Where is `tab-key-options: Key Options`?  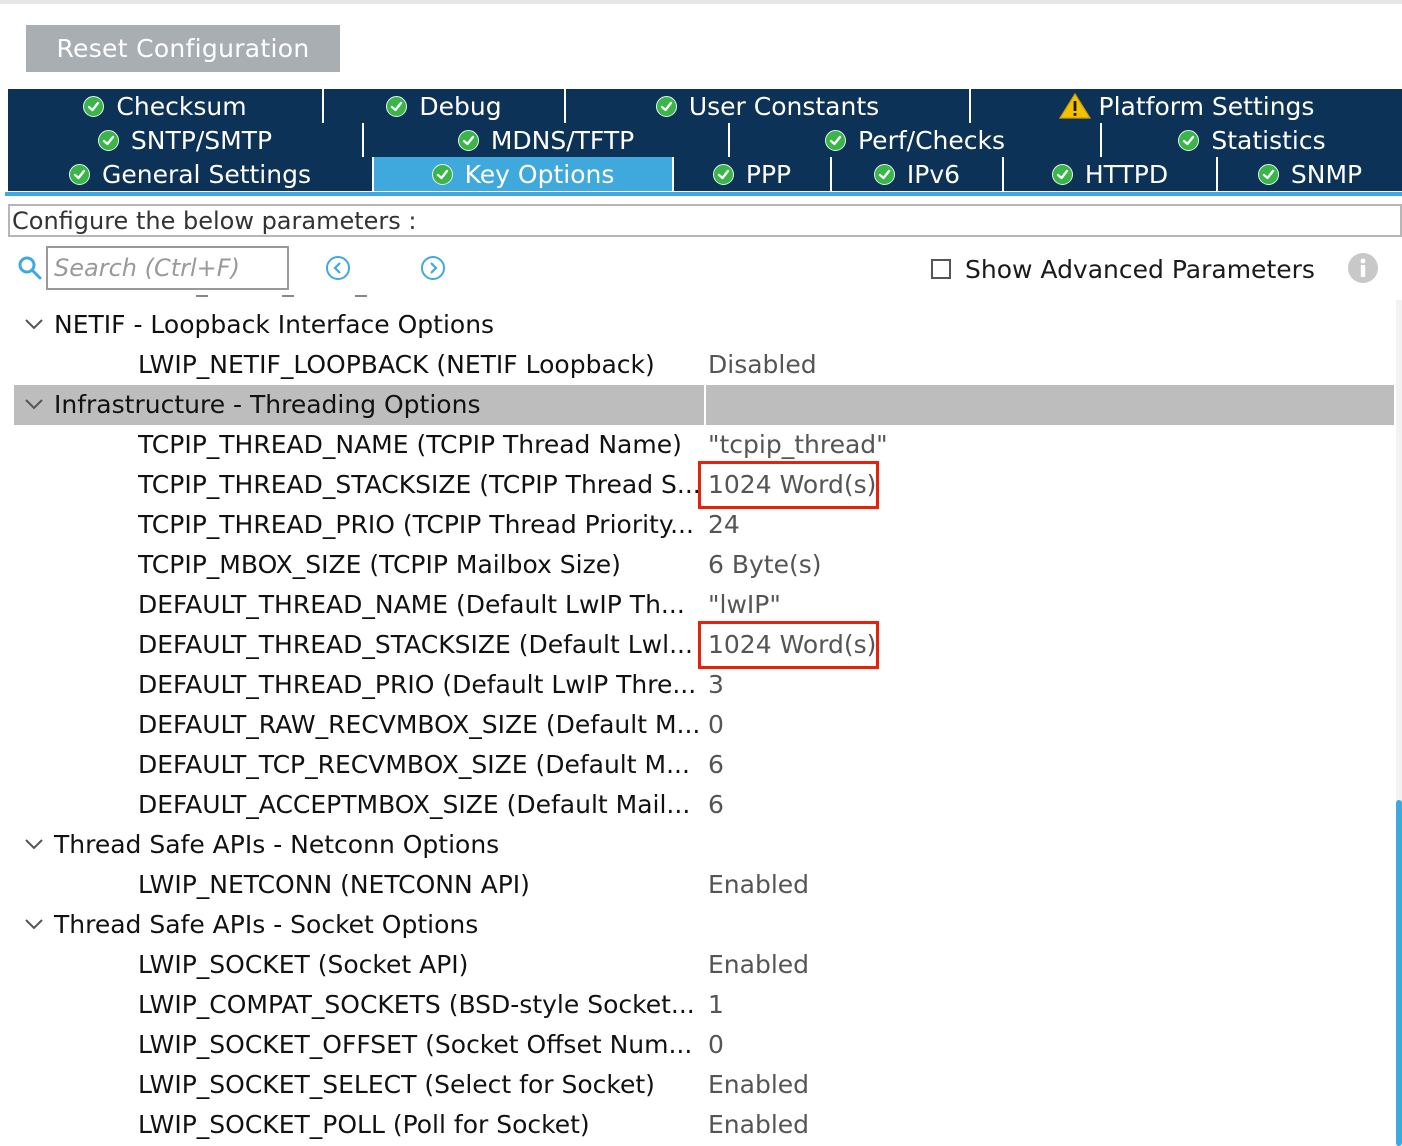
tab-key-options: Key Options is located at coordinates (524, 174).